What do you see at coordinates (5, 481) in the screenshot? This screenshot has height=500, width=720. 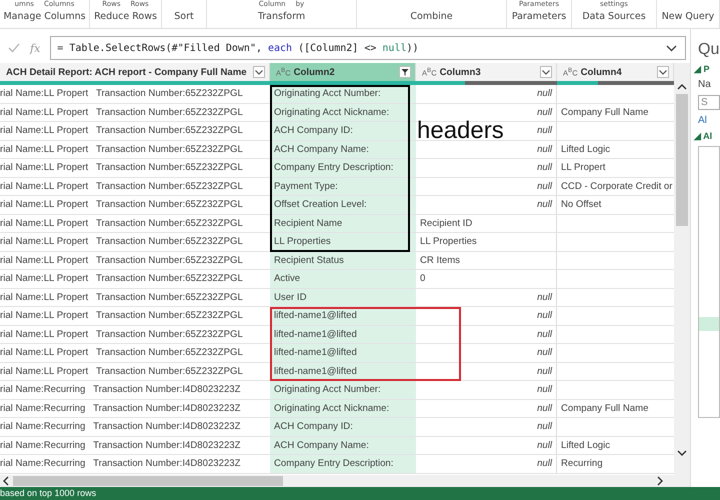 I see `chevron-left-icon` at bounding box center [5, 481].